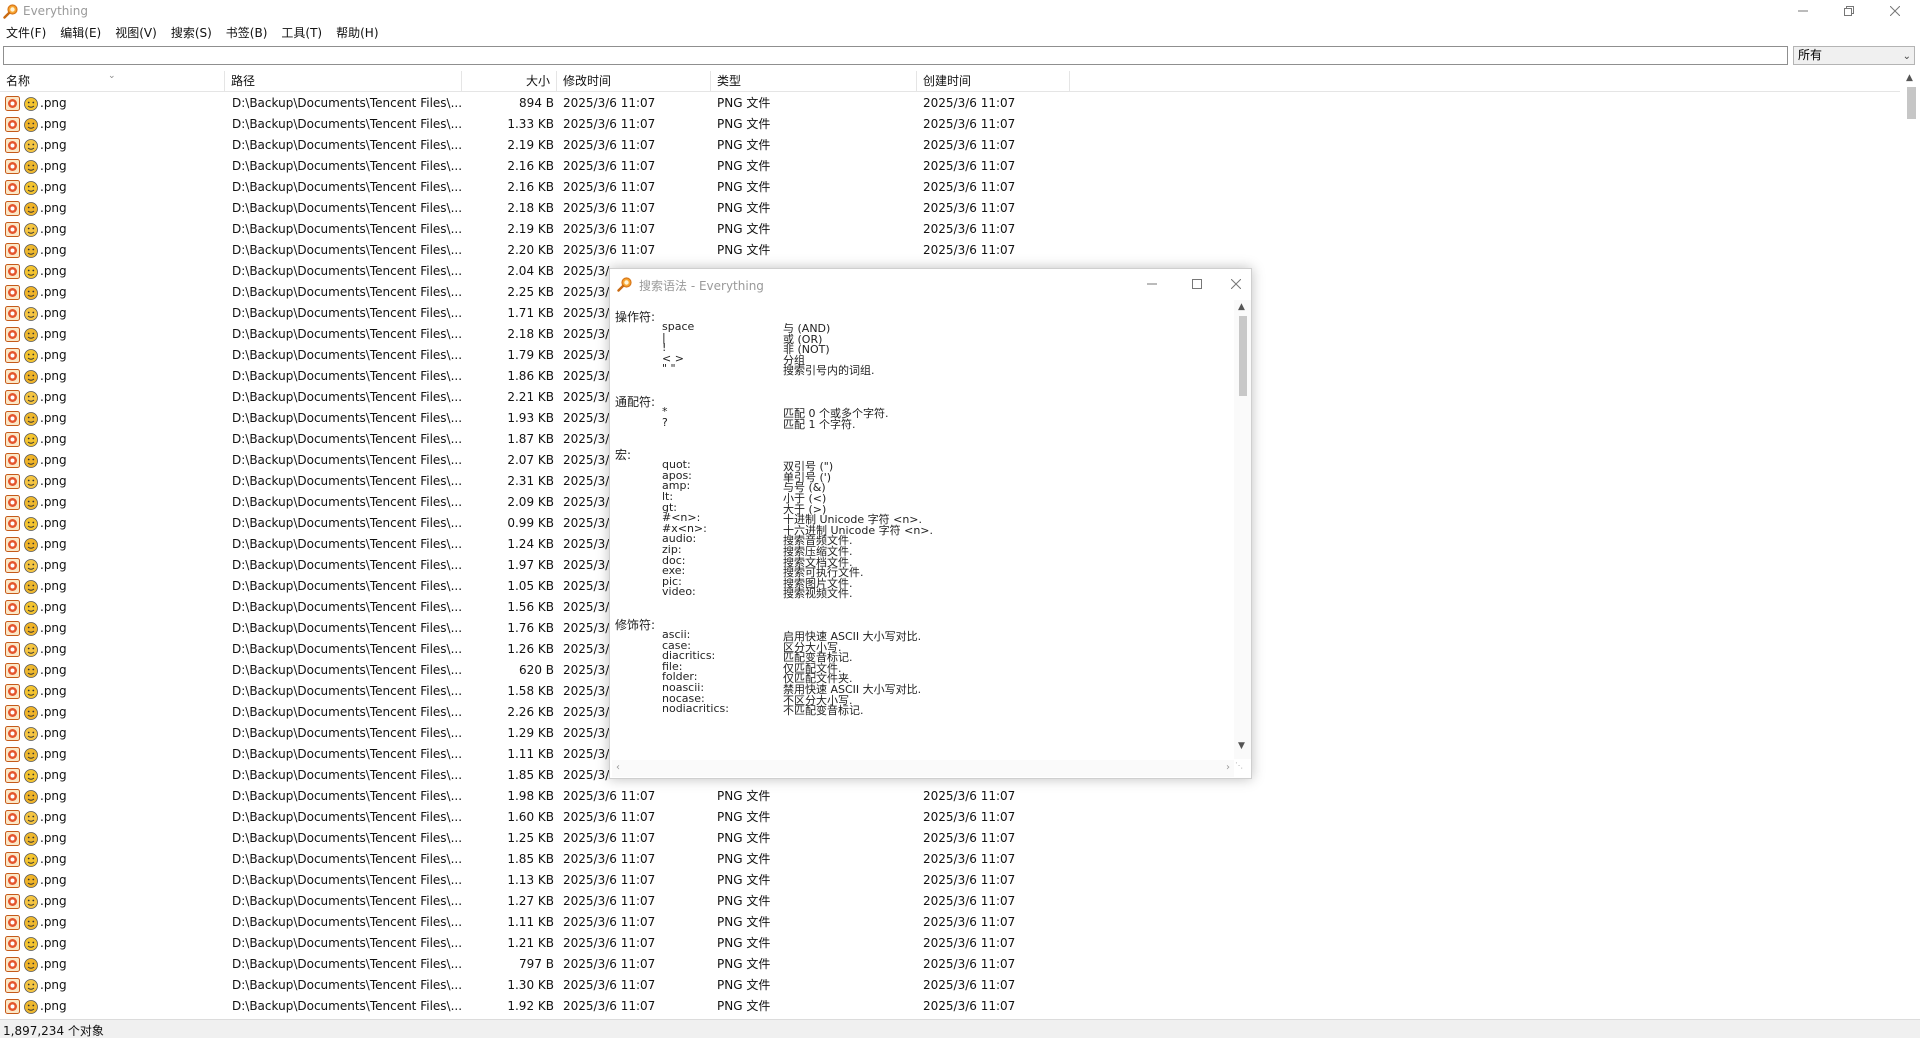 Image resolution: width=1920 pixels, height=1039 pixels. What do you see at coordinates (530, 523) in the screenshot?
I see `cell-size: 0.99 KB` at bounding box center [530, 523].